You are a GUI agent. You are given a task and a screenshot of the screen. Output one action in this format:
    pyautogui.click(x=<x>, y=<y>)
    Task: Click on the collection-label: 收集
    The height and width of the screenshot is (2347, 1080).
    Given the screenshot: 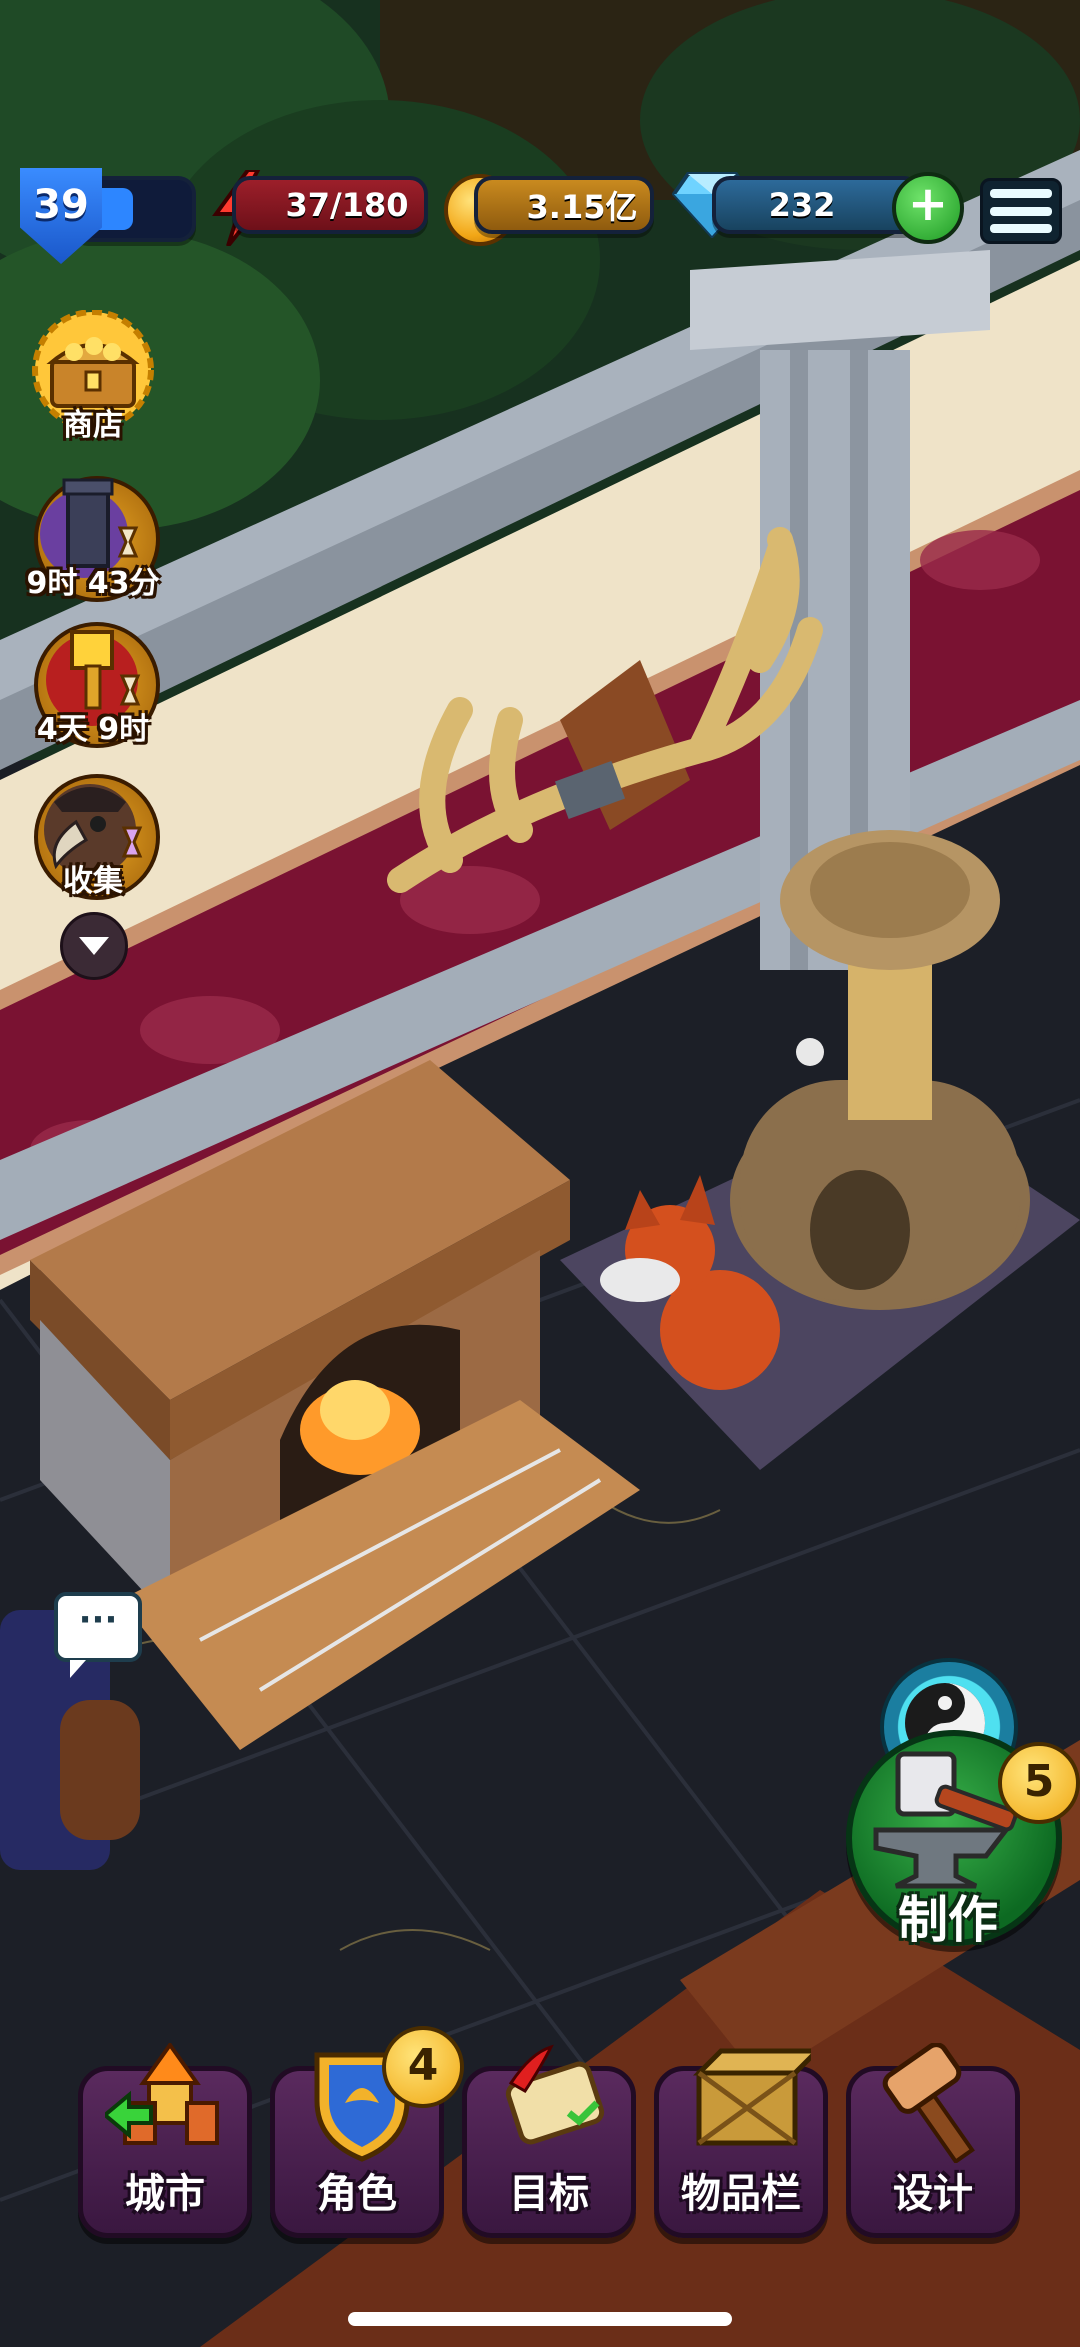 What is the action you would take?
    pyautogui.click(x=93, y=881)
    